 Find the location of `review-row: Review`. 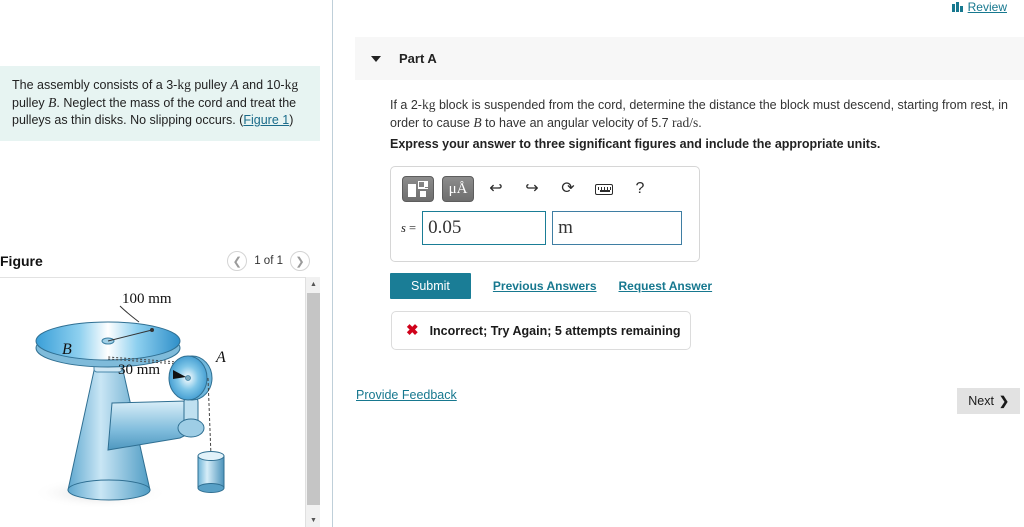

review-row: Review is located at coordinates (979, 7).